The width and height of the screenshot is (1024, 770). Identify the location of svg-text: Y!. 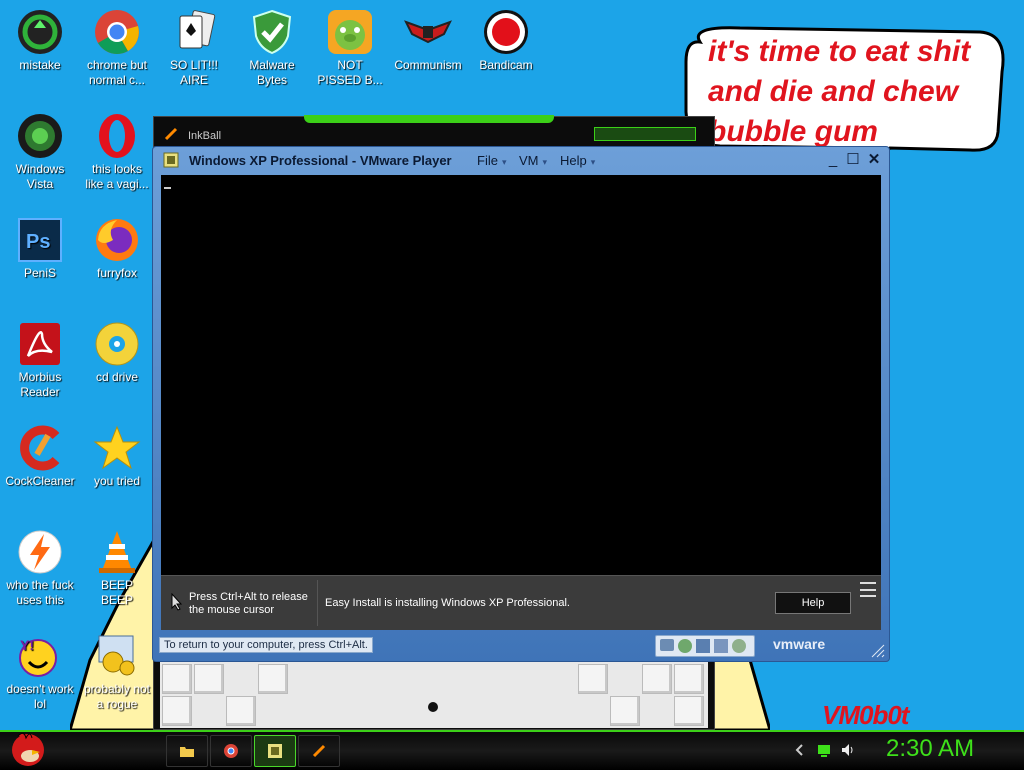
(27, 645).